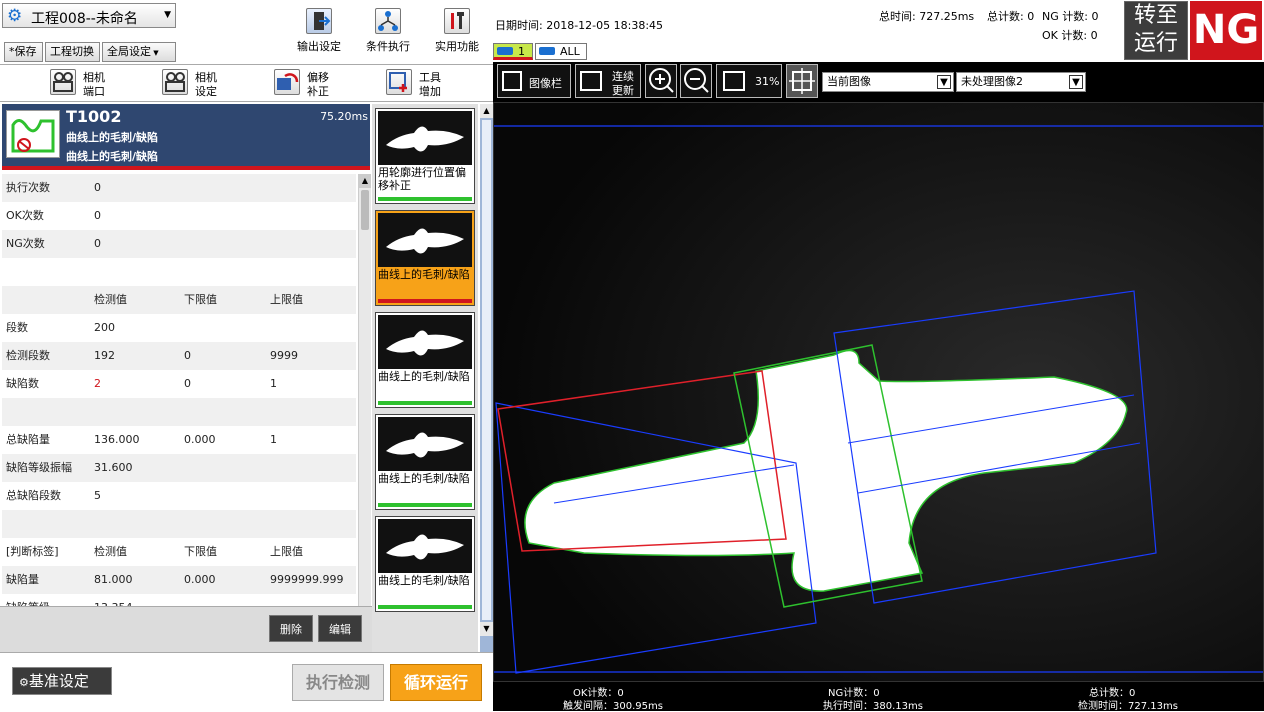 This screenshot has width=1264, height=712. What do you see at coordinates (129, 51) in the screenshot?
I see `global-settings-label: 全局设定` at bounding box center [129, 51].